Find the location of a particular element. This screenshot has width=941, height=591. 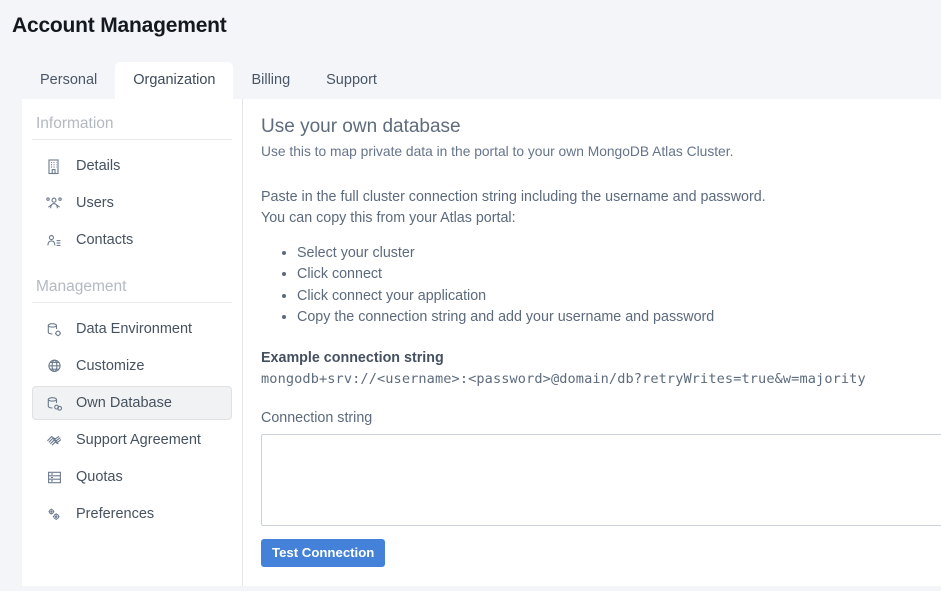

sidebar-item-data-environment: Data Environment is located at coordinates (132, 329).